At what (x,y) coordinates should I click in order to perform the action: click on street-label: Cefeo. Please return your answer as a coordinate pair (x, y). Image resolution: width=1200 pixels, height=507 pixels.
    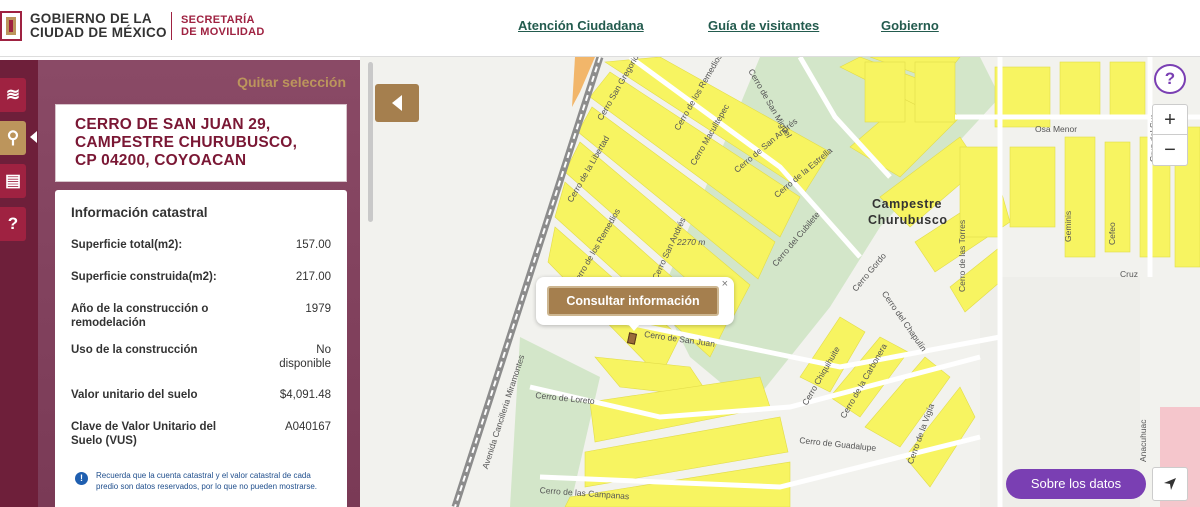
    Looking at the image, I should click on (1112, 233).